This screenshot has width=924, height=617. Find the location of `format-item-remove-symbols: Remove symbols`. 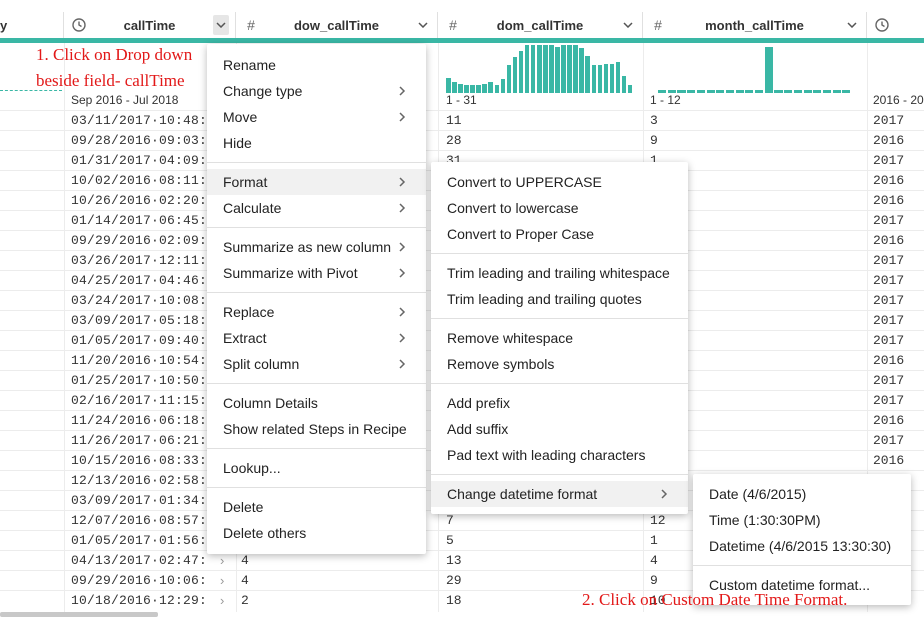

format-item-remove-symbols: Remove symbols is located at coordinates (559, 364).